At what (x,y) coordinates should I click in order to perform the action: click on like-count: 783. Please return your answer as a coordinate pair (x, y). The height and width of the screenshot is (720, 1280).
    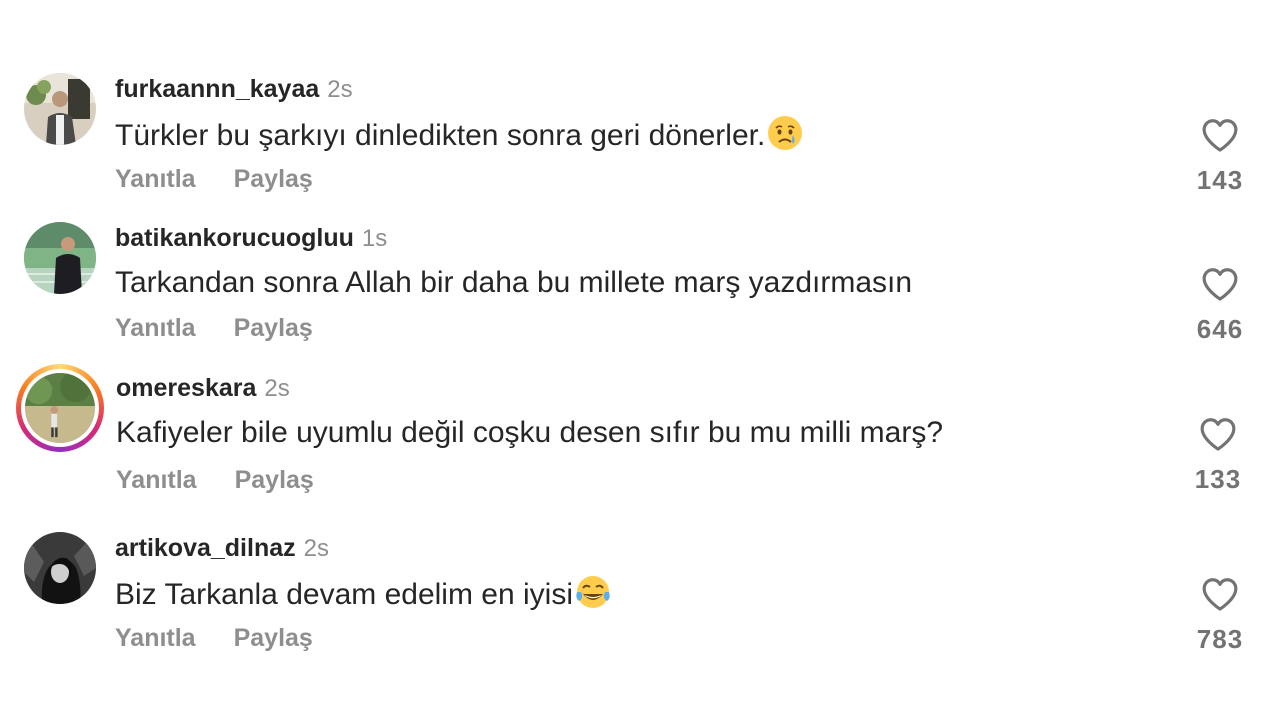
    Looking at the image, I should click on (1220, 639).